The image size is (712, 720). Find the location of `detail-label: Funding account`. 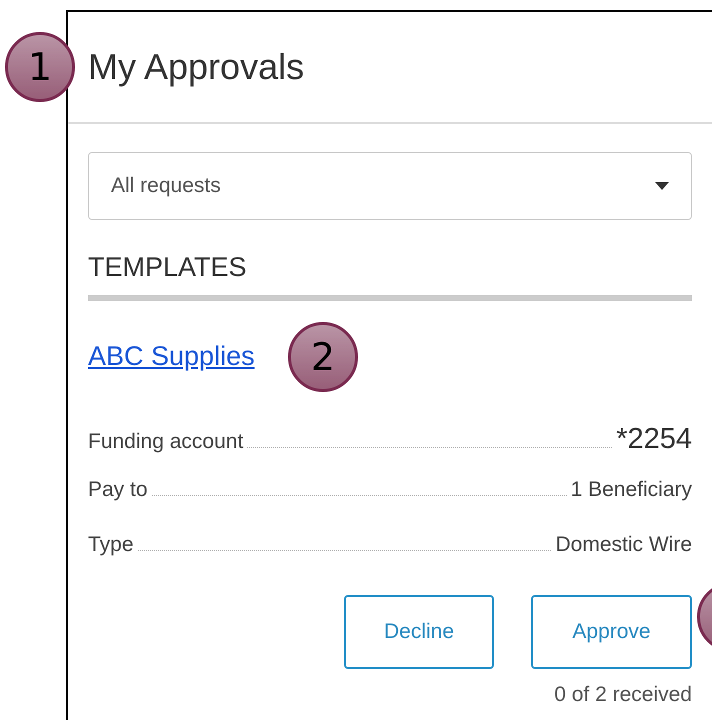

detail-label: Funding account is located at coordinates (166, 442).